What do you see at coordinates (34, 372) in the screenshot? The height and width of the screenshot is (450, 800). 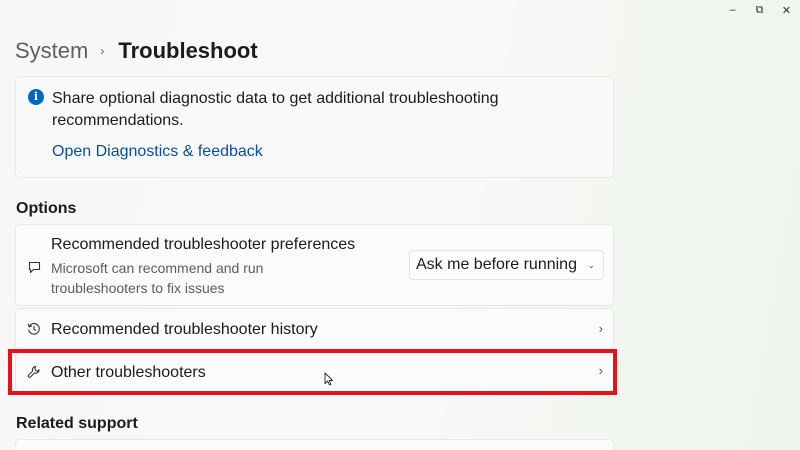 I see `wrench-icon` at bounding box center [34, 372].